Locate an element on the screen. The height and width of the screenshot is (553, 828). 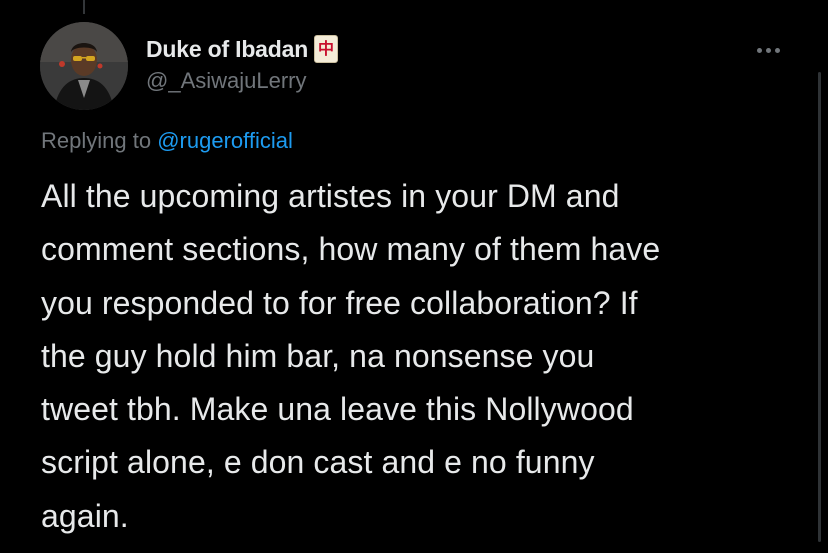
tweet-text-line: comment sections, how many of them have is located at coordinates (351, 249).